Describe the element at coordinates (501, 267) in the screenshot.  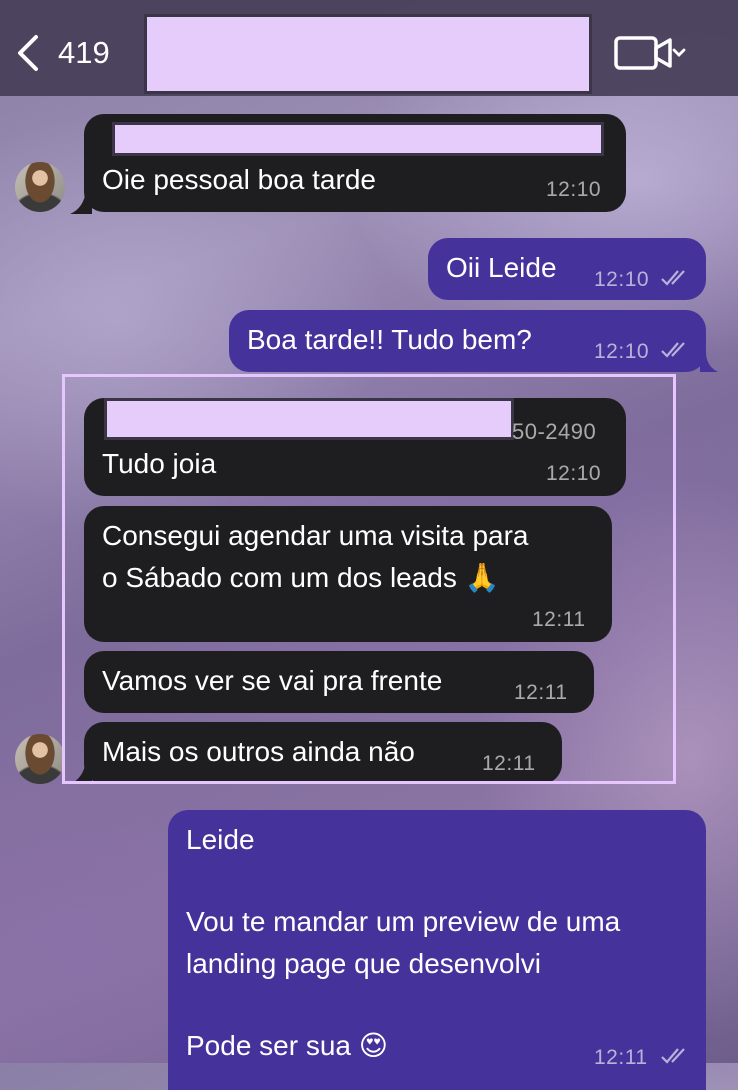
I see `message-text: Oii Leide` at that location.